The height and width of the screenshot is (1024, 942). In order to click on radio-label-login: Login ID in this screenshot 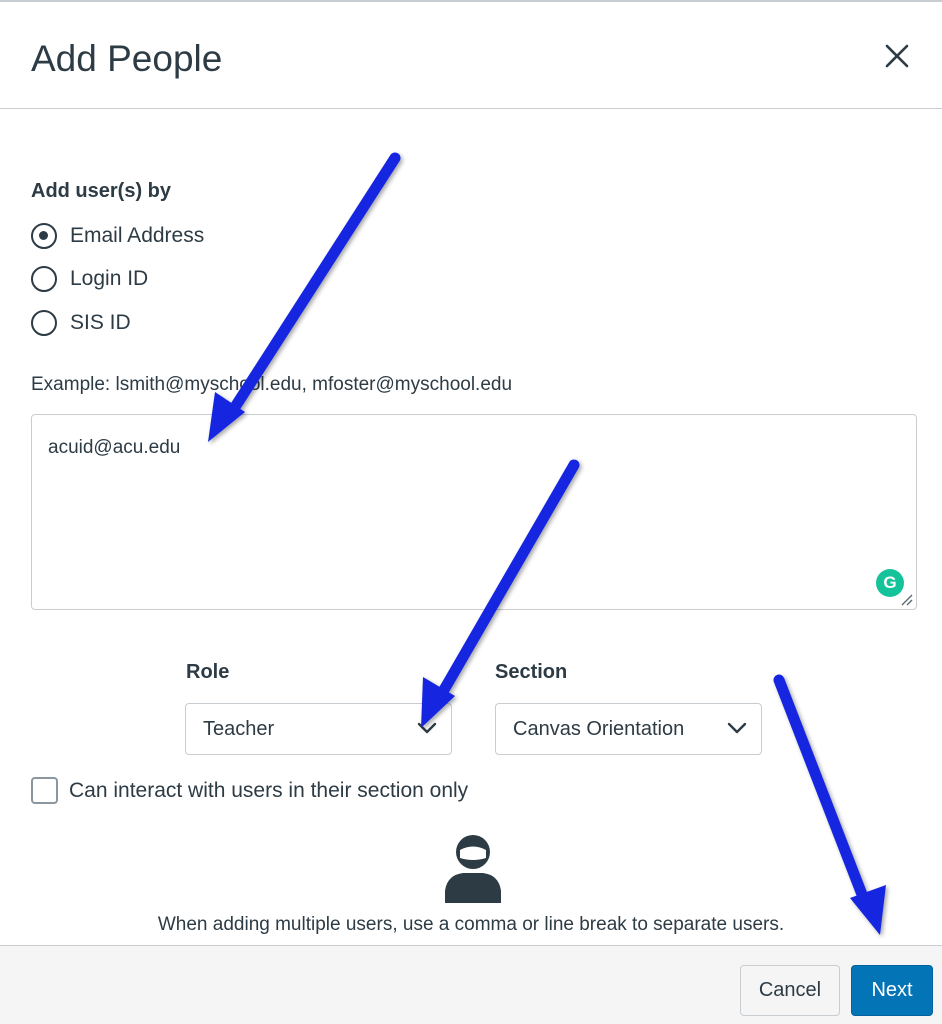, I will do `click(109, 278)`.